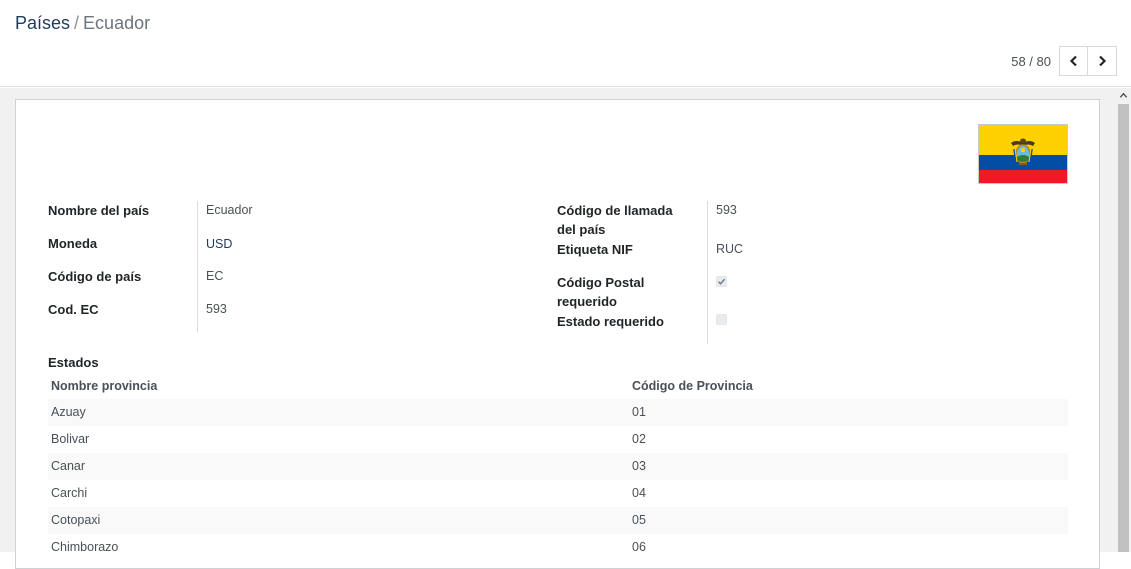 The width and height of the screenshot is (1131, 569). What do you see at coordinates (73, 309) in the screenshot?
I see `cod-ec-label: Cod. EC` at bounding box center [73, 309].